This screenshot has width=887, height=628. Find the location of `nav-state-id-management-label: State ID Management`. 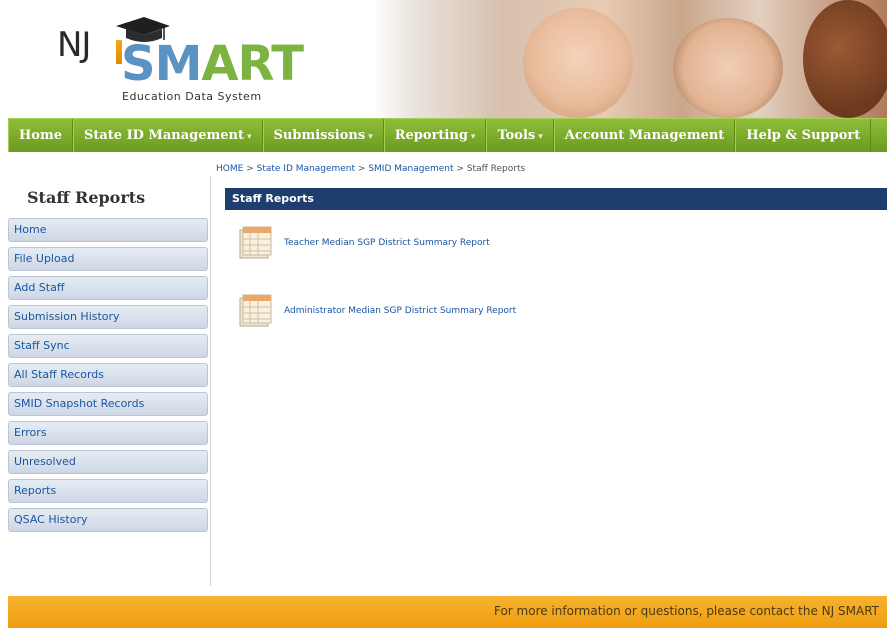

nav-state-id-management-label: State ID Management is located at coordinates (164, 135).